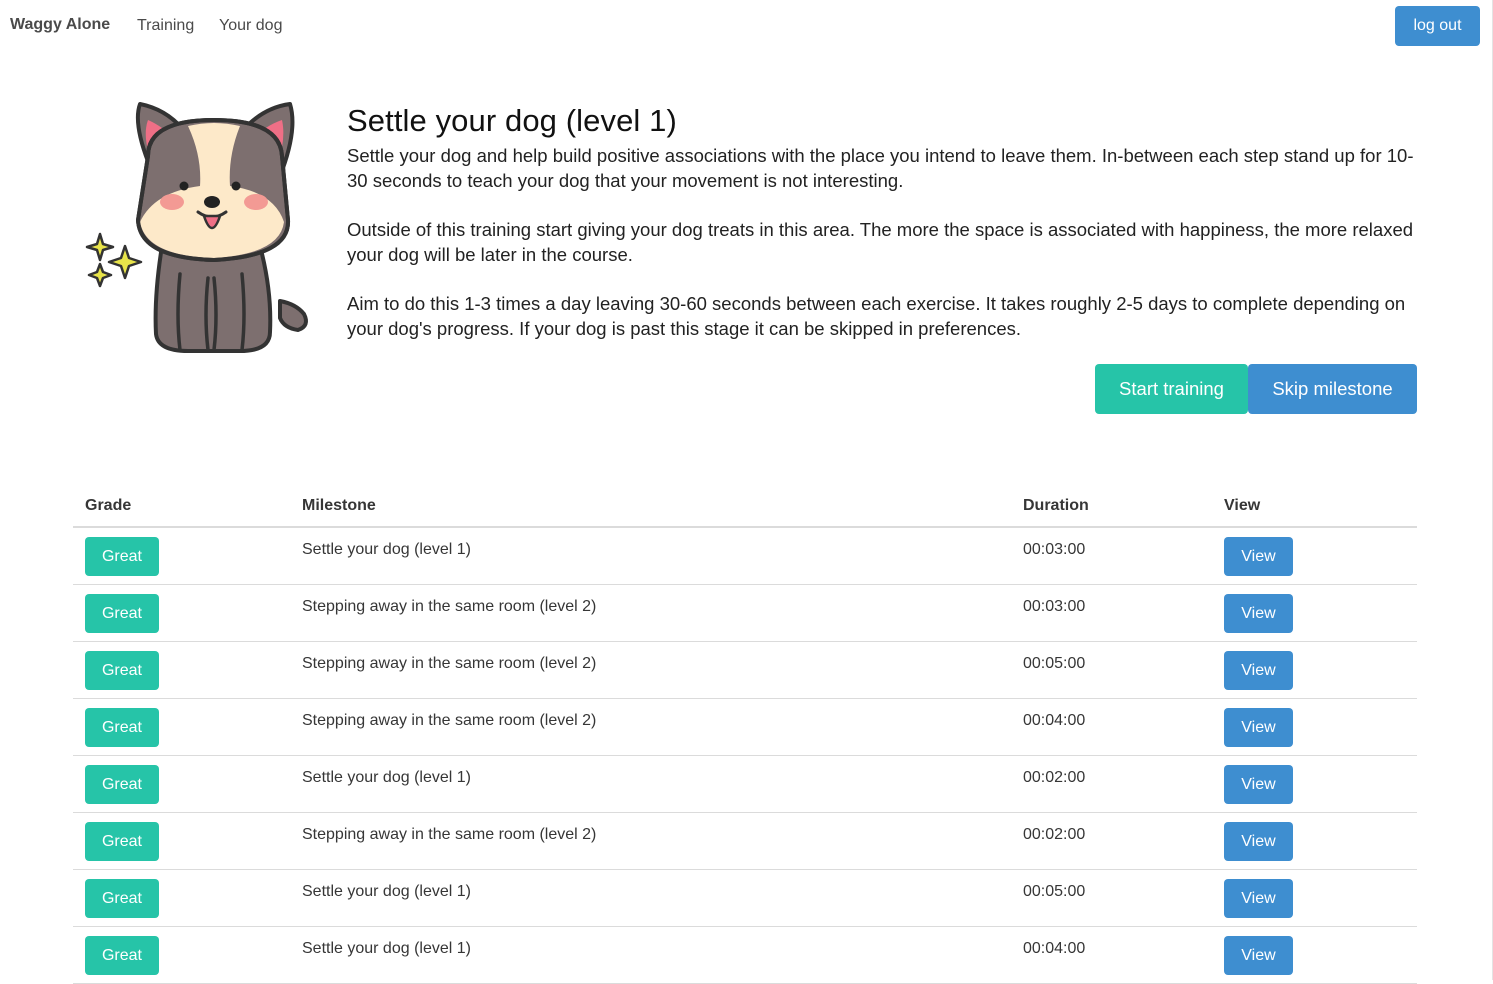  Describe the element at coordinates (165, 26) in the screenshot. I see `nav-link-training: Training` at that location.